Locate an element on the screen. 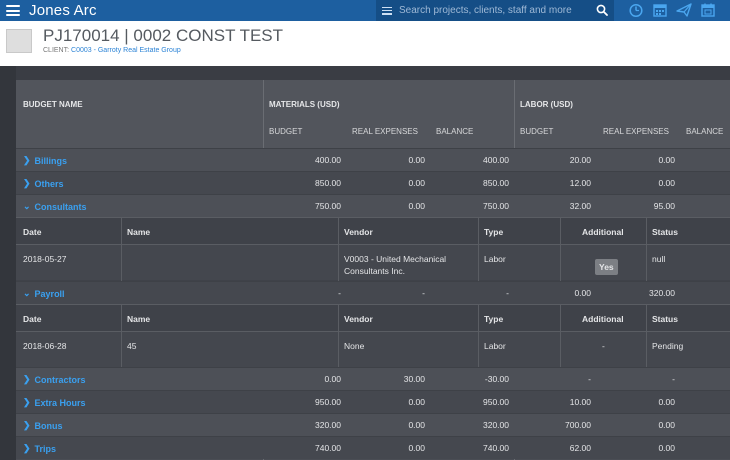 The width and height of the screenshot is (730, 460). row-name: Consultants is located at coordinates (61, 207).